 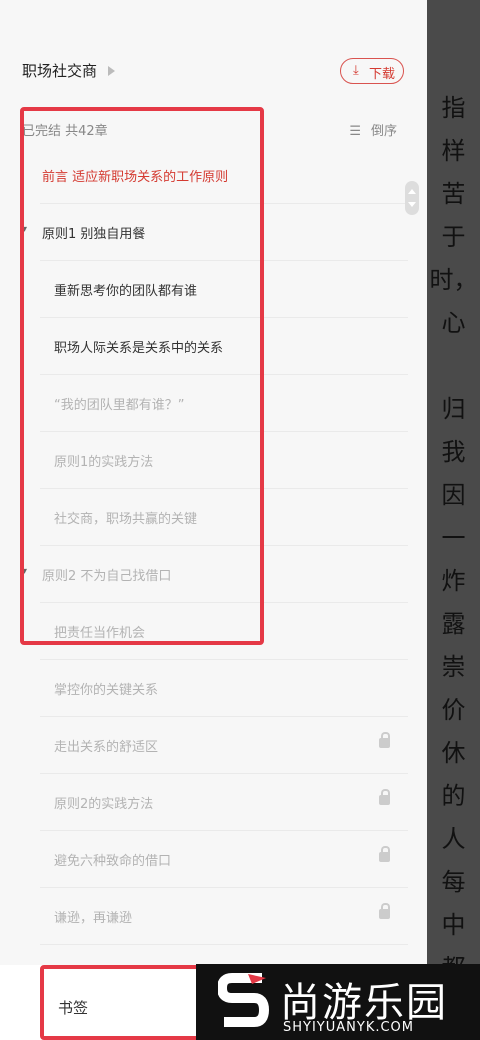 What do you see at coordinates (244, 1000) in the screenshot?
I see `watermark-logo` at bounding box center [244, 1000].